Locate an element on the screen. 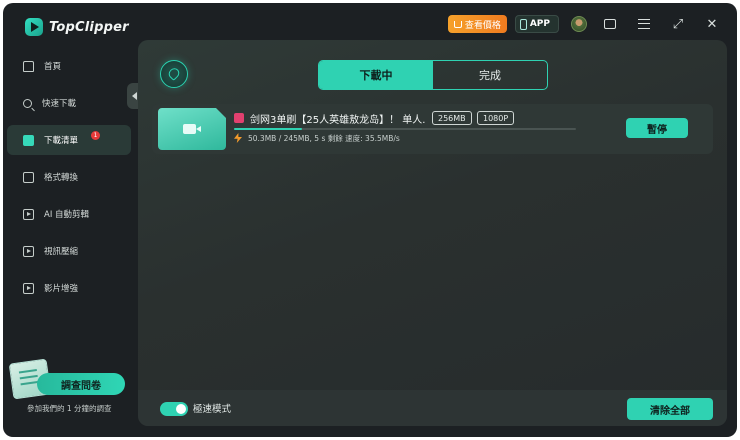 This screenshot has height=440, width=740. sidebar-item-convert: 格式轉換 is located at coordinates (69, 177).